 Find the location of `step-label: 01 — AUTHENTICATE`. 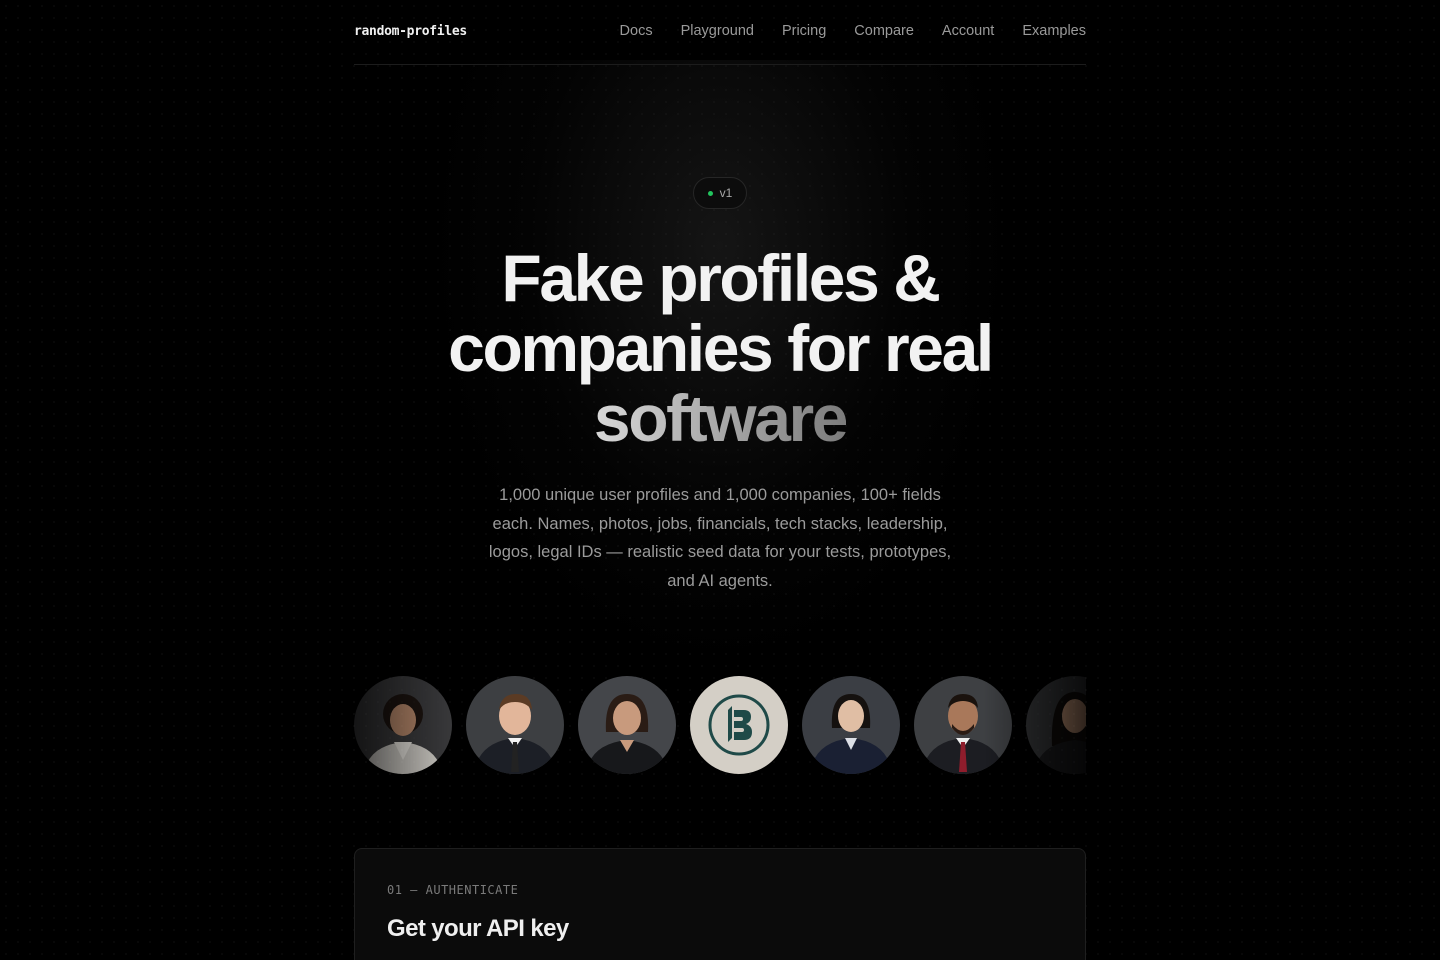

step-label: 01 — AUTHENTICATE is located at coordinates (453, 889).